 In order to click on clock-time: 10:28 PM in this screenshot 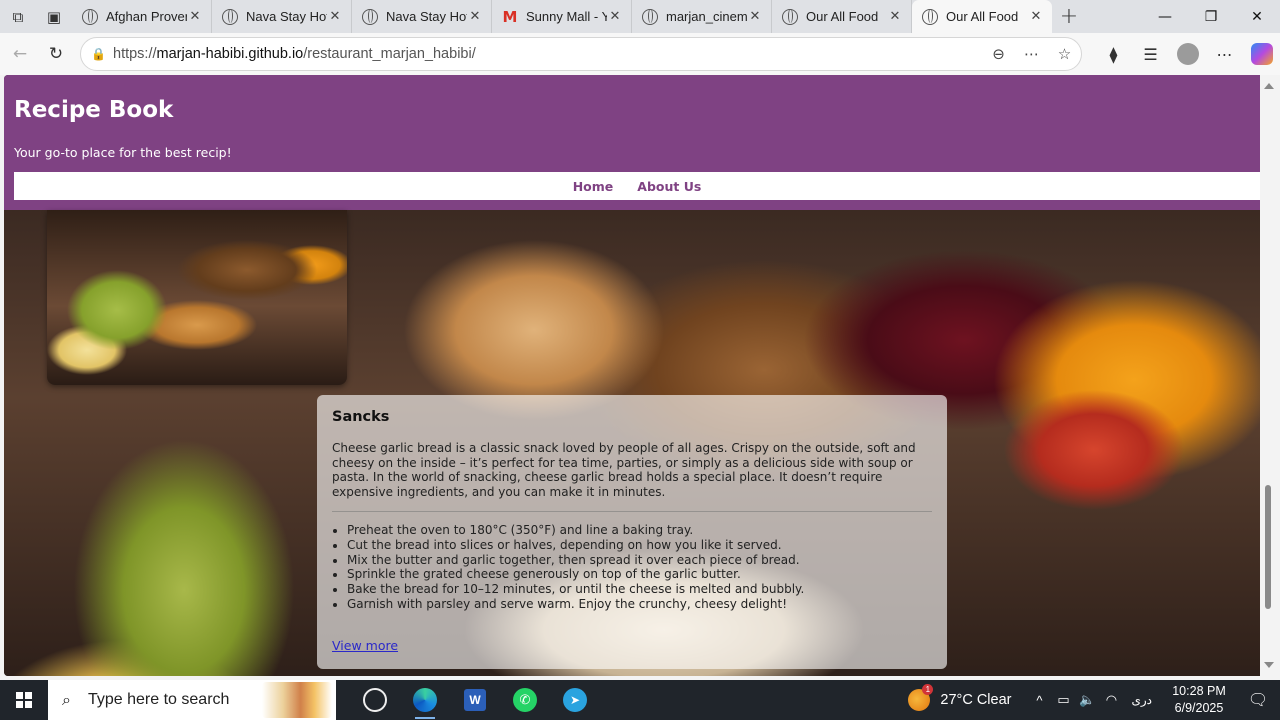, I will do `click(1199, 691)`.